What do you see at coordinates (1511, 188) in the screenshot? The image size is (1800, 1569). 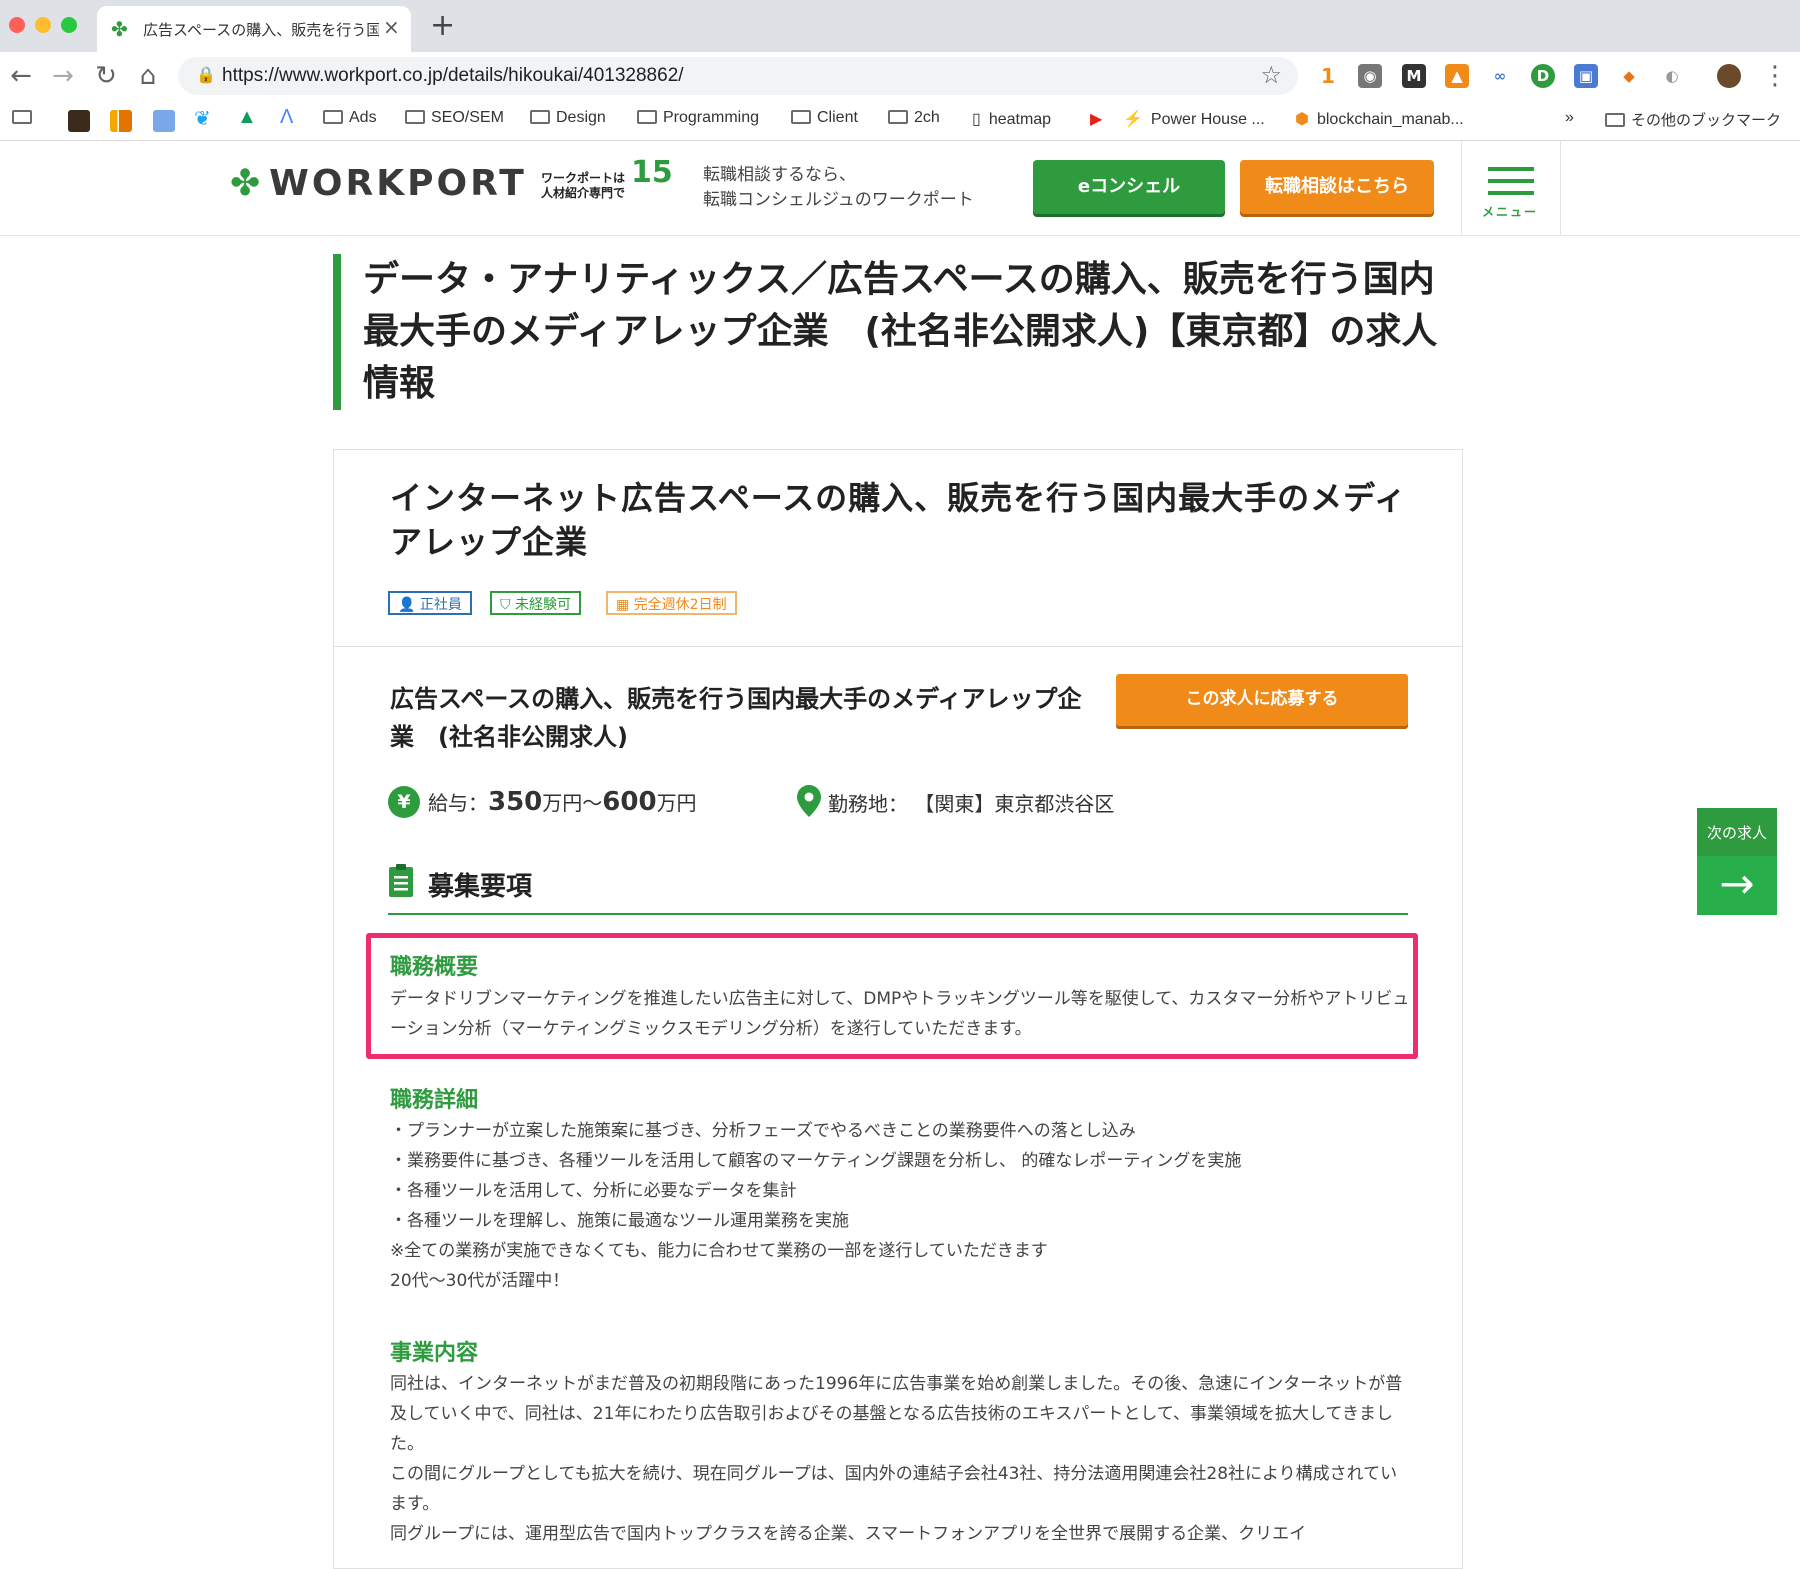 I see `menu-button: メニュー` at bounding box center [1511, 188].